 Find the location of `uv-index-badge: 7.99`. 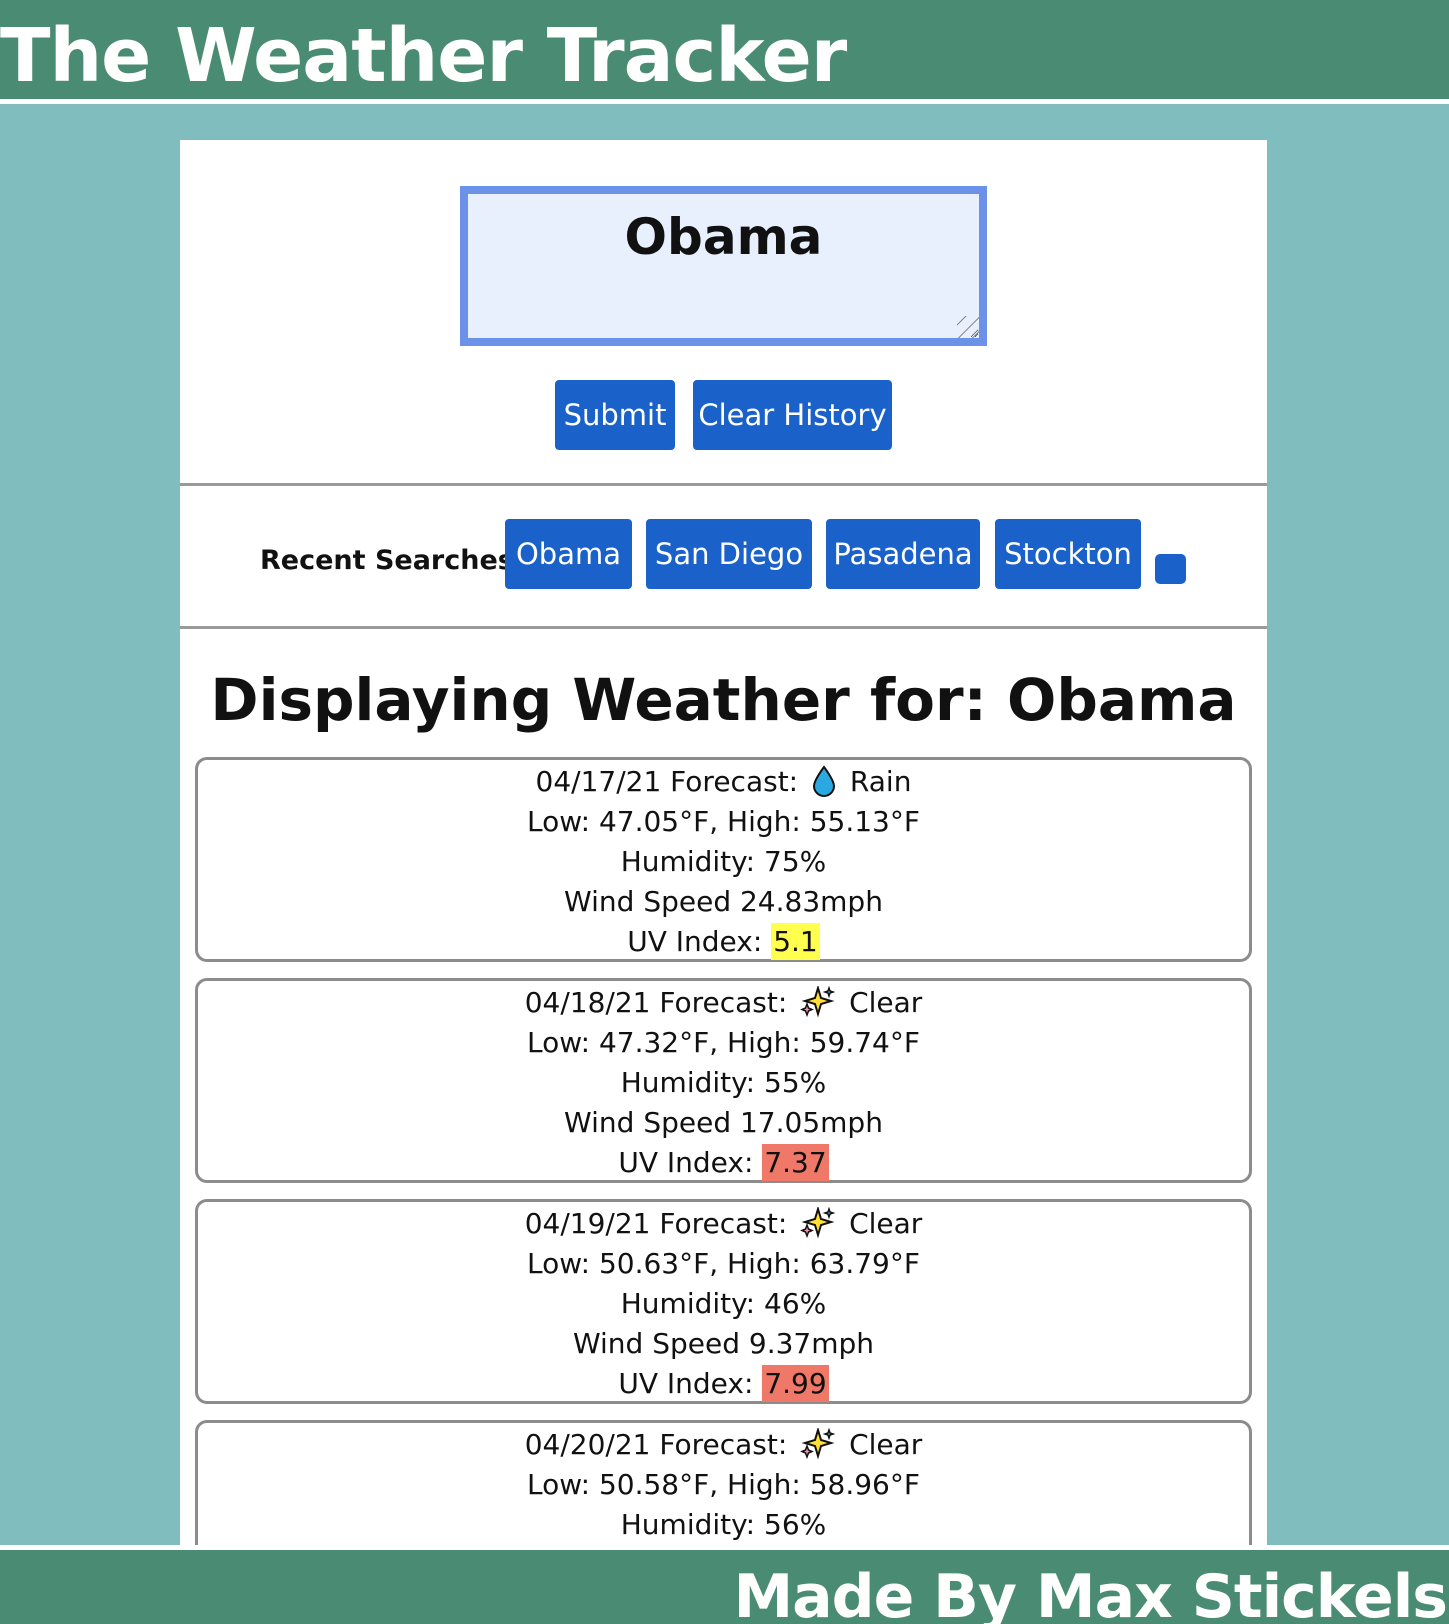

uv-index-badge: 7.99 is located at coordinates (795, 1383).